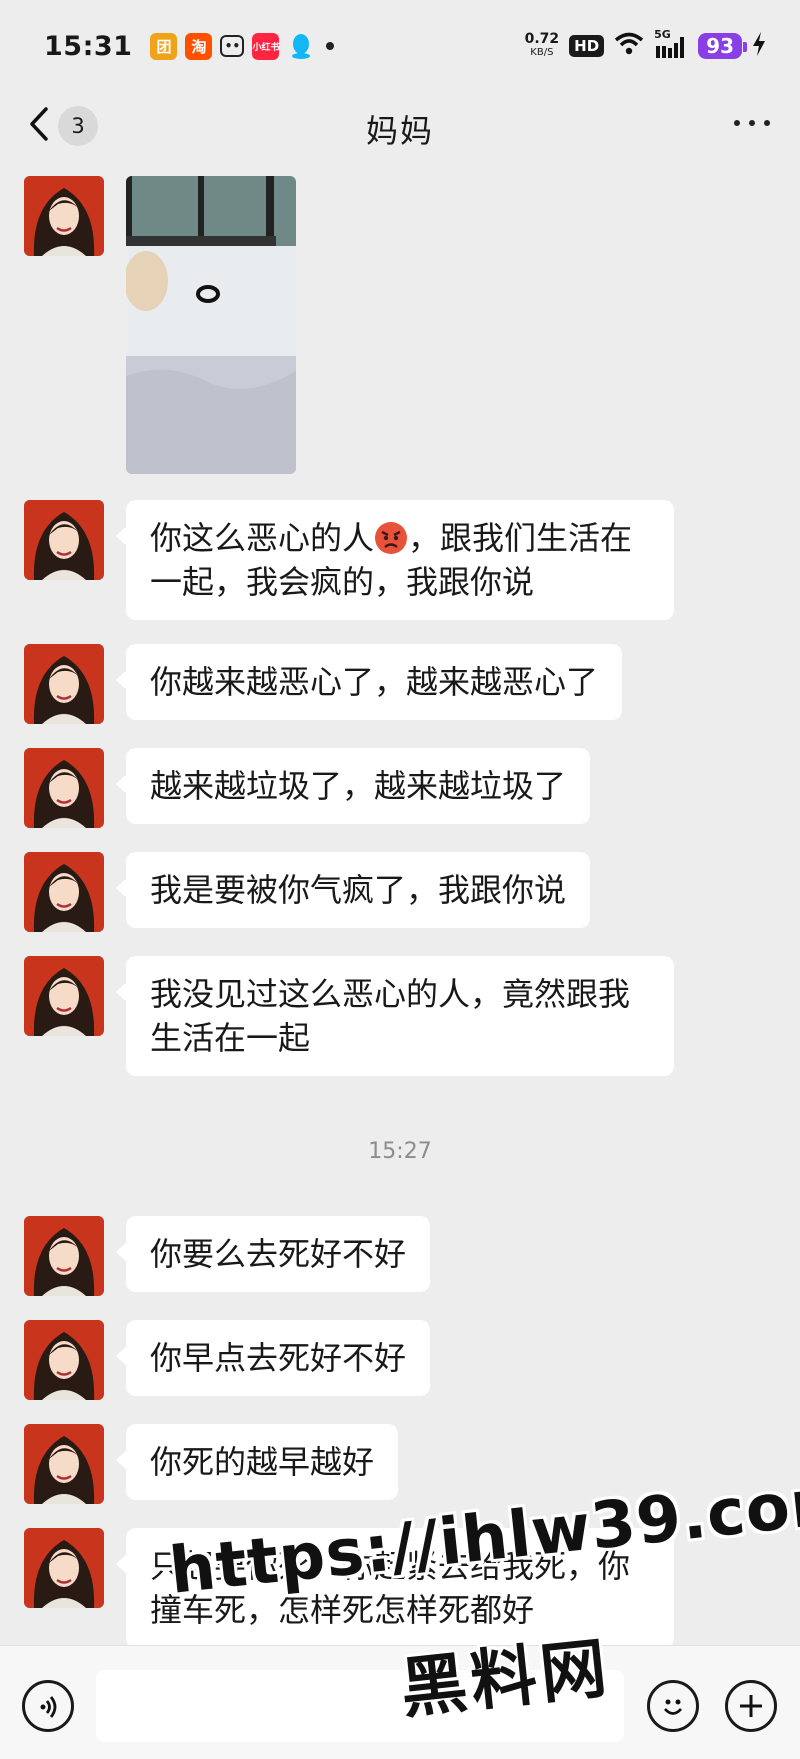 Image resolution: width=800 pixels, height=1759 pixels. I want to click on emoji-button, so click(673, 1706).